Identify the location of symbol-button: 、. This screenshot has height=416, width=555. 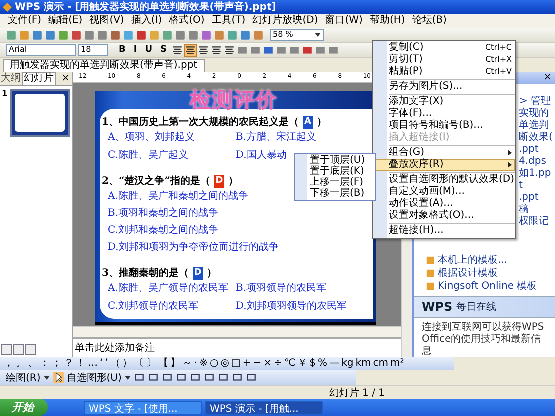
(33, 364).